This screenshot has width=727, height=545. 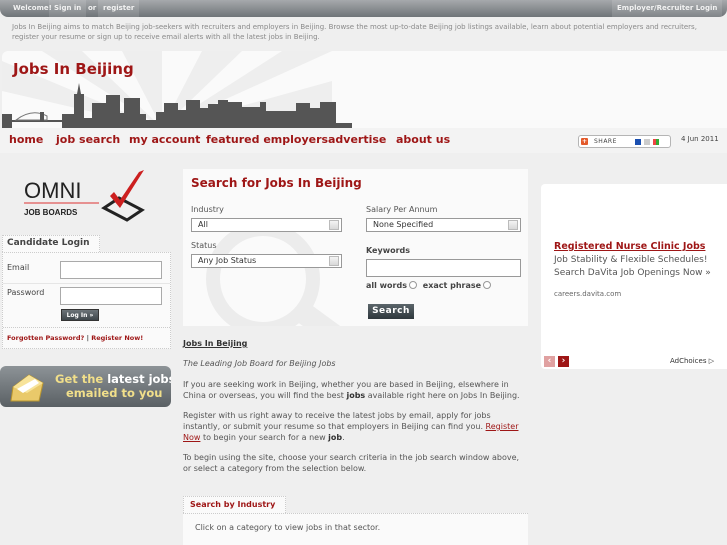 I want to click on email-field, so click(x=111, y=270).